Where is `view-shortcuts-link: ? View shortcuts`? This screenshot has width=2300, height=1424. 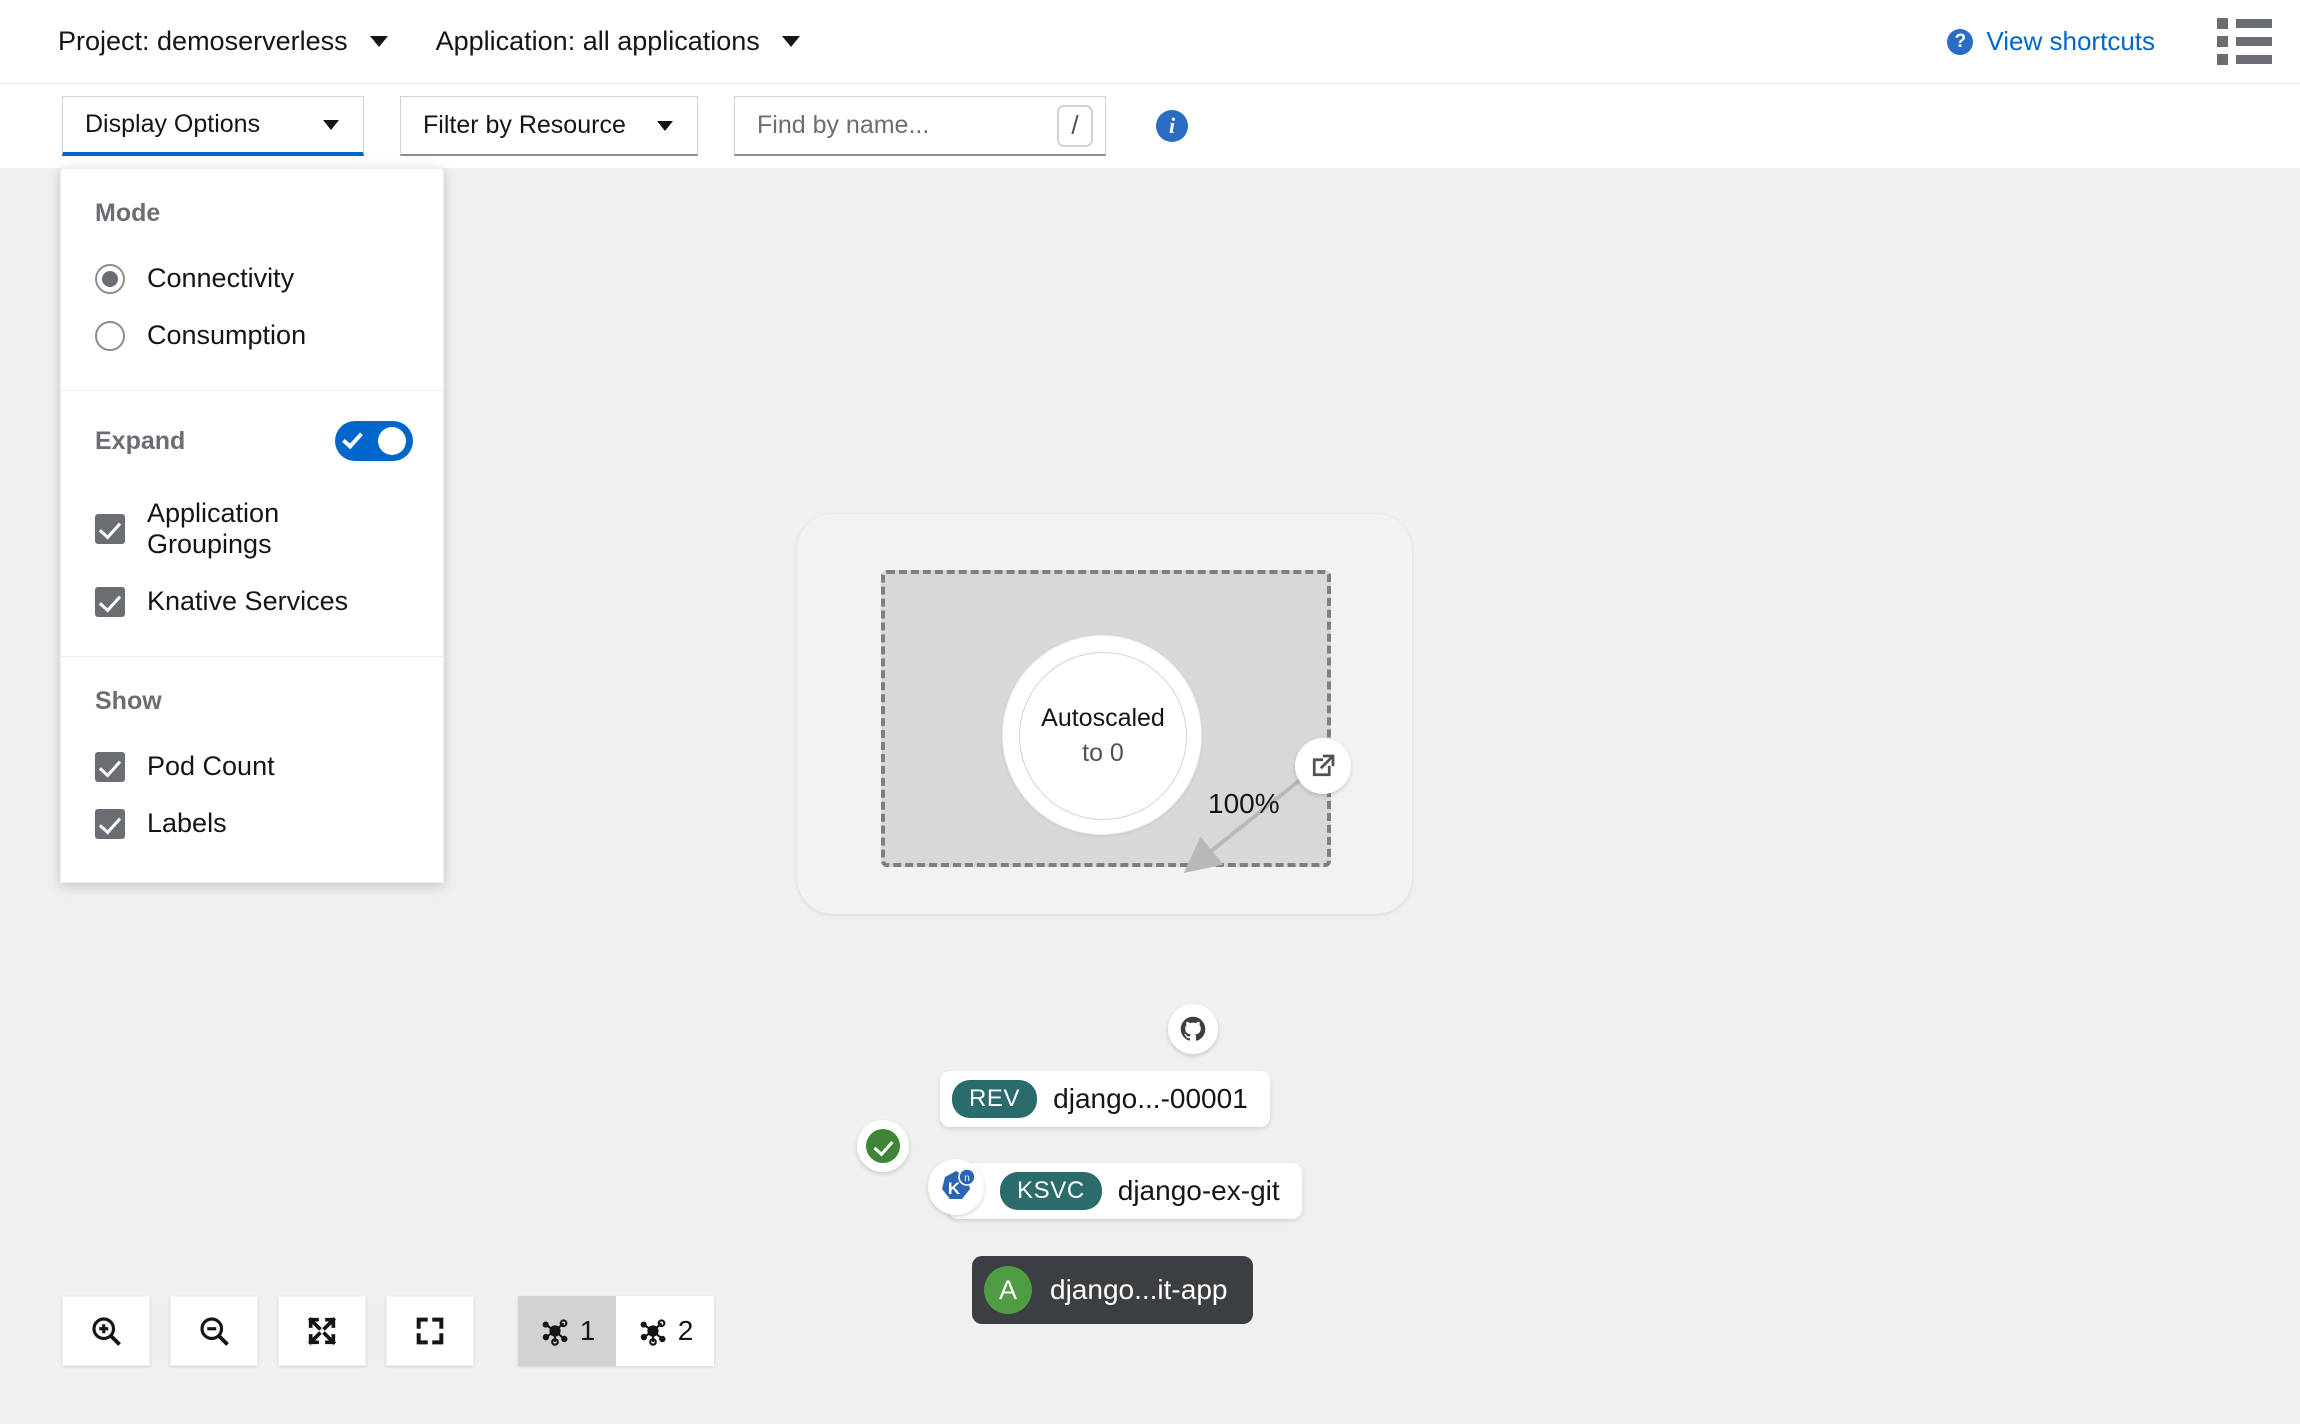
view-shortcuts-link: ? View shortcuts is located at coordinates (2051, 41).